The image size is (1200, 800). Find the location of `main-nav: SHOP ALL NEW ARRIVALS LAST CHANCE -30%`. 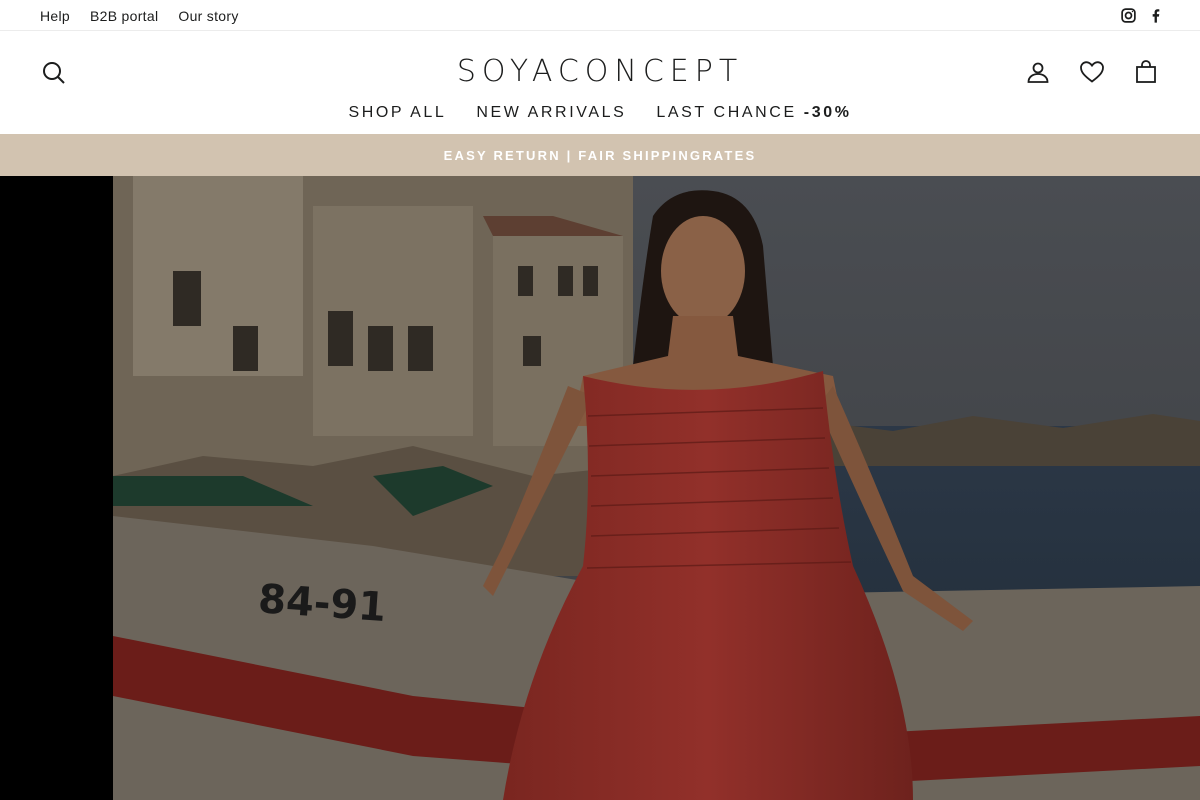

main-nav: SHOP ALL NEW ARRIVALS LAST CHANCE -30% is located at coordinates (600, 113).